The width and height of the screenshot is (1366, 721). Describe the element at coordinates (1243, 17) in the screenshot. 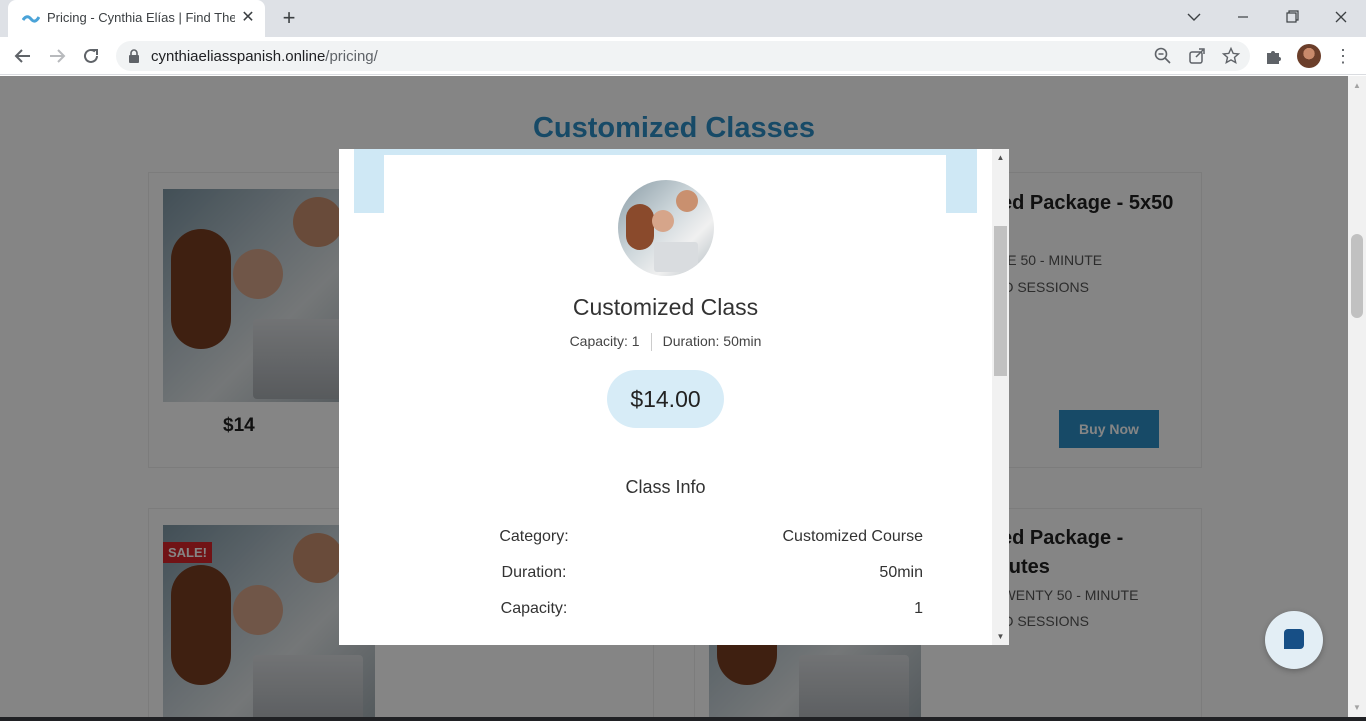

I see `minimize-icon` at that location.